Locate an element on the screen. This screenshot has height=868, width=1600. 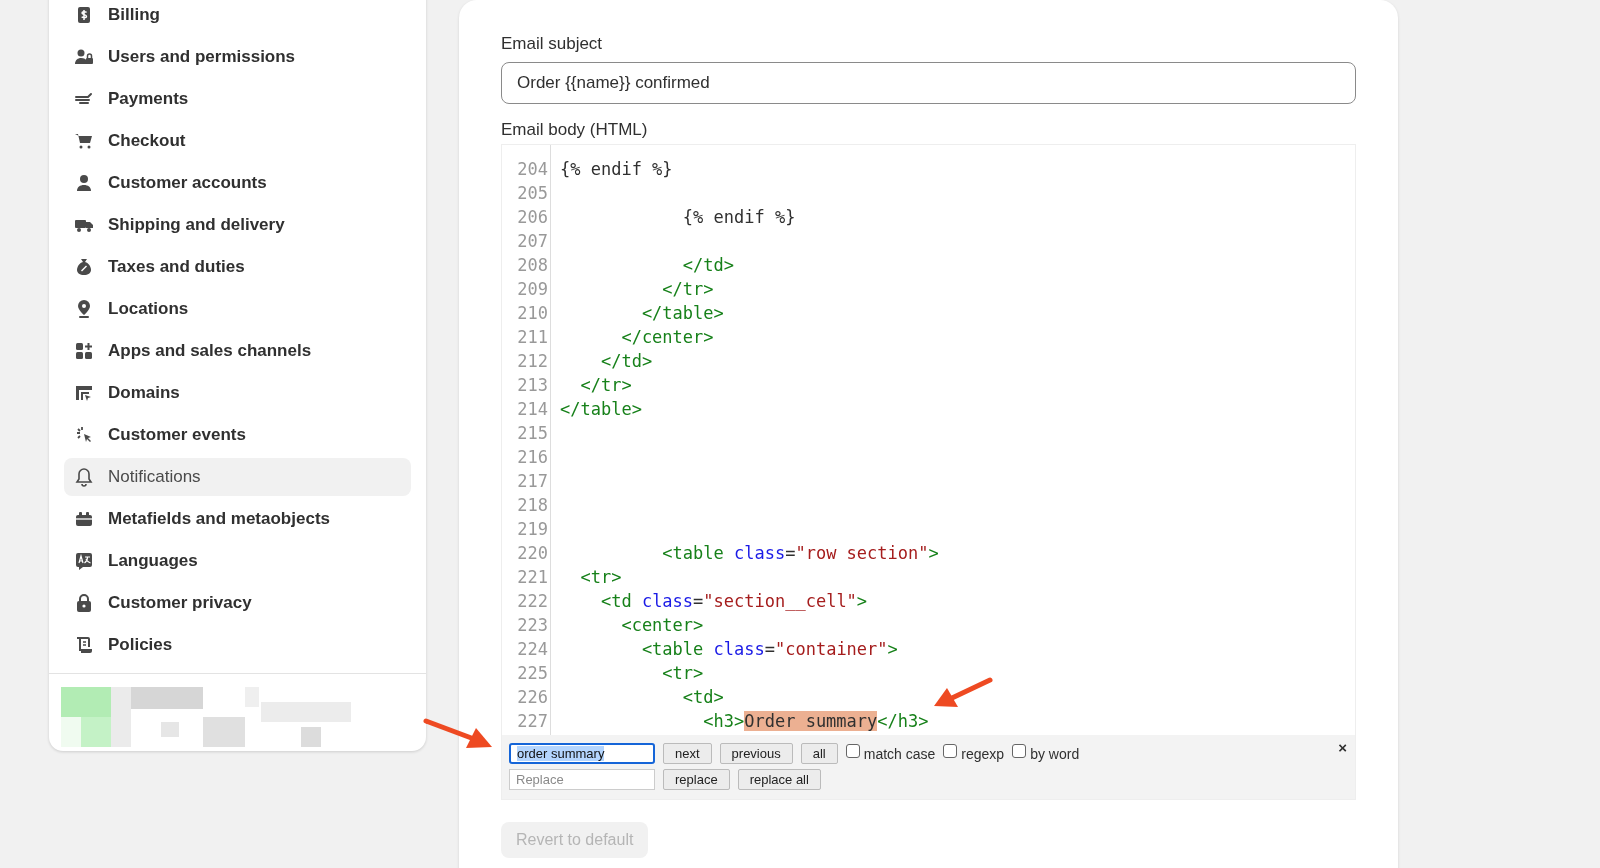
checkbox-label: match case is located at coordinates (899, 753).